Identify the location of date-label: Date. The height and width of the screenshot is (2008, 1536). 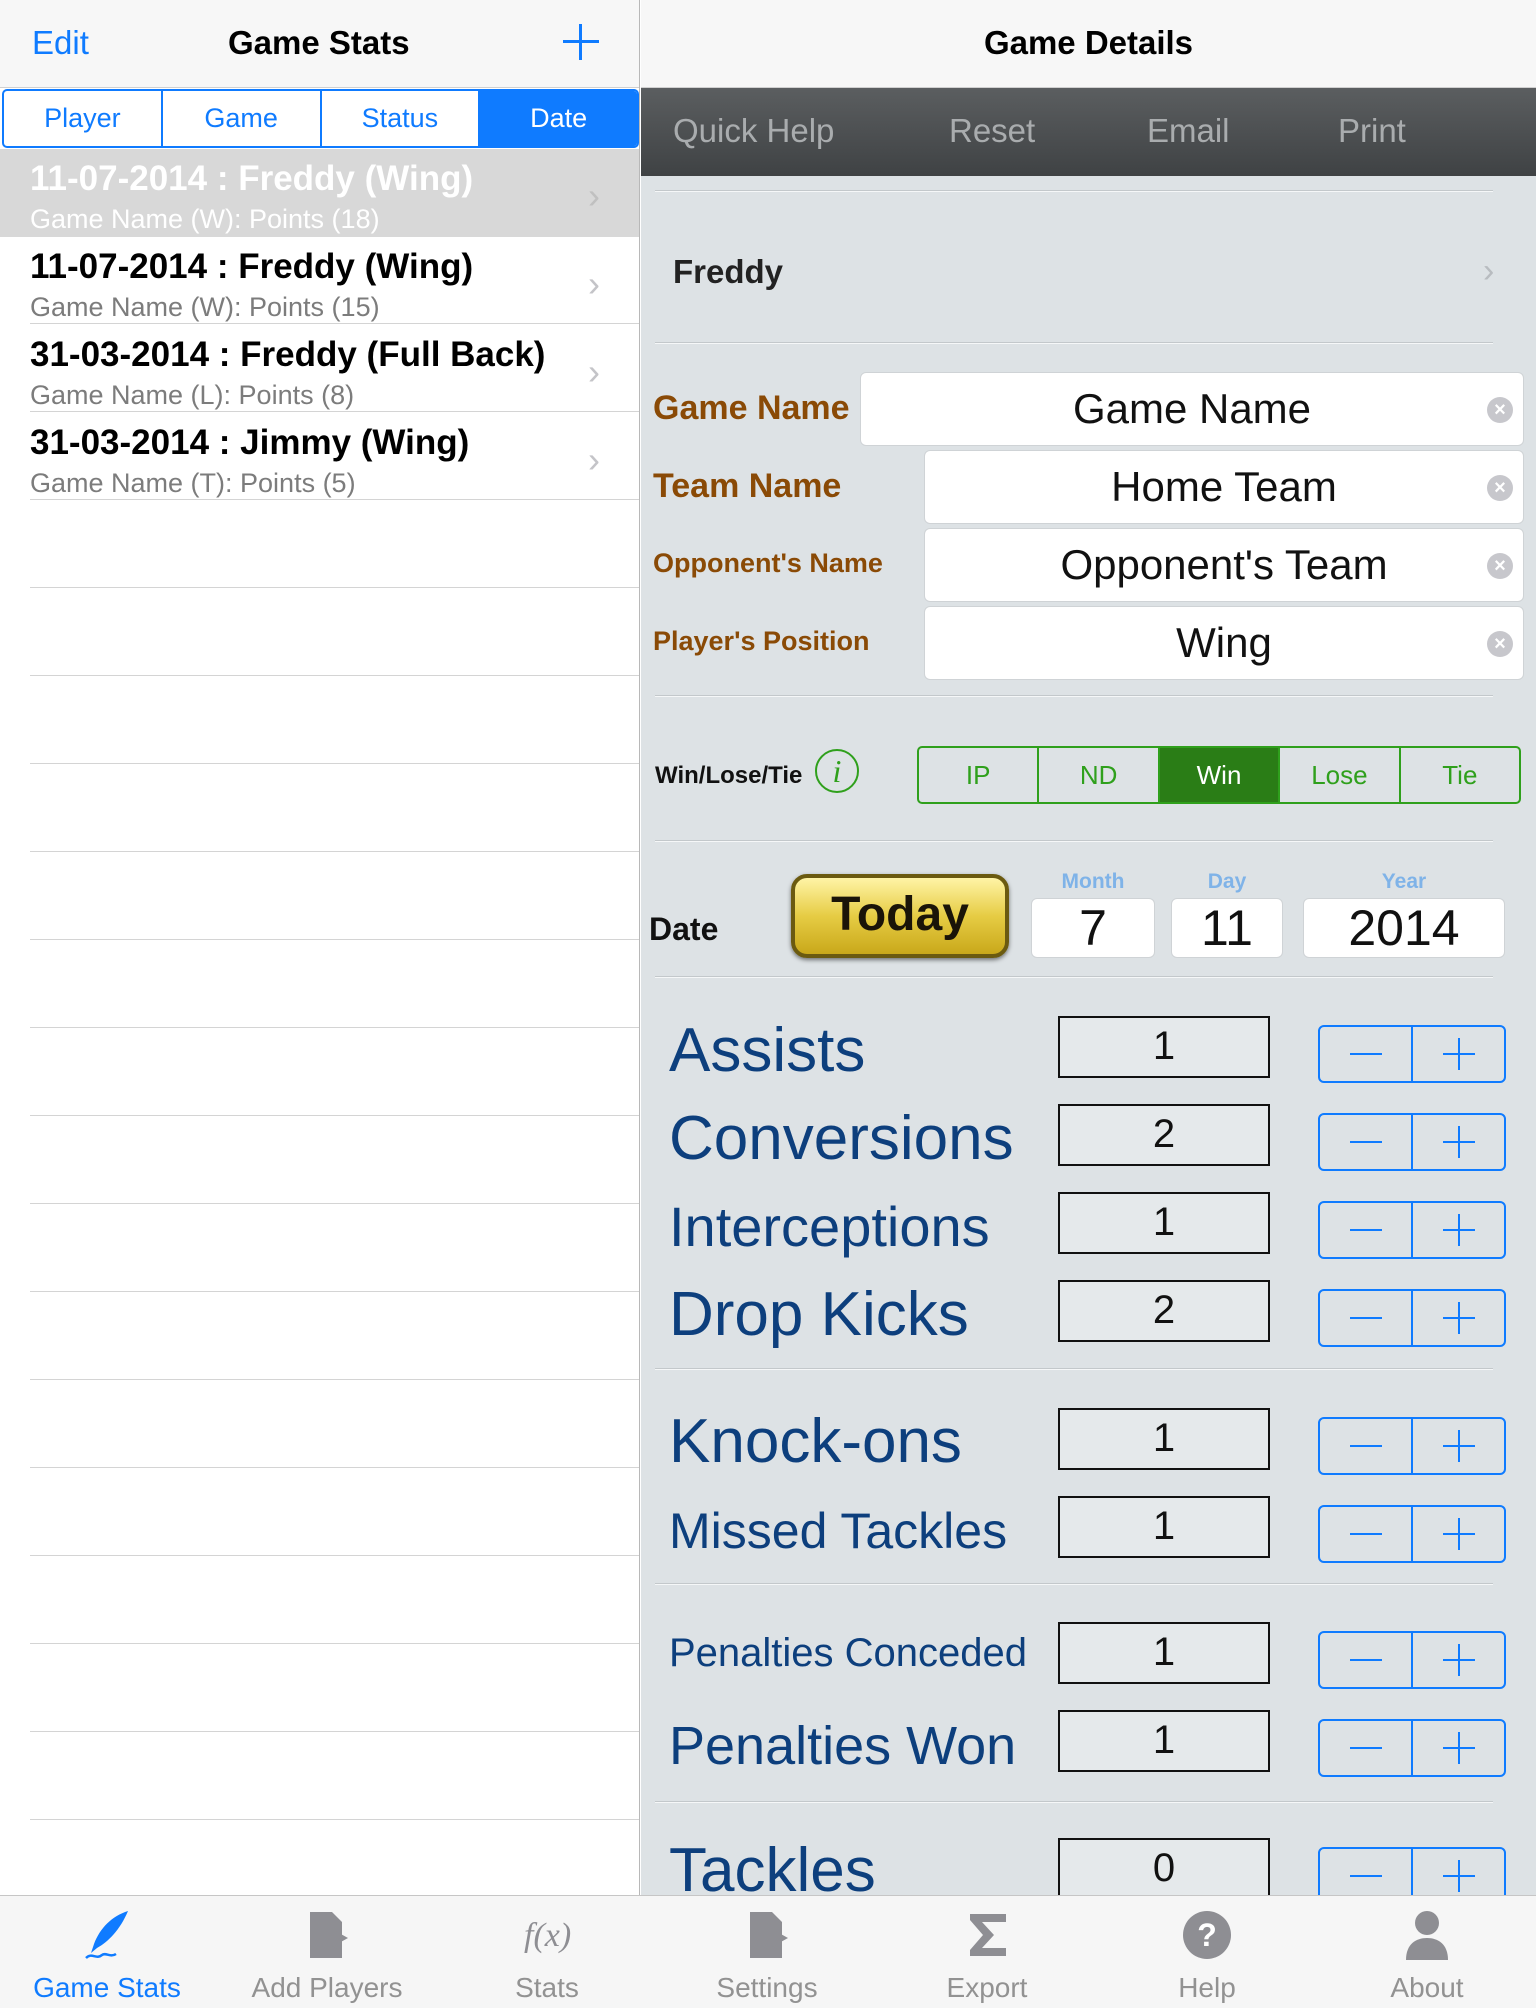
(684, 929).